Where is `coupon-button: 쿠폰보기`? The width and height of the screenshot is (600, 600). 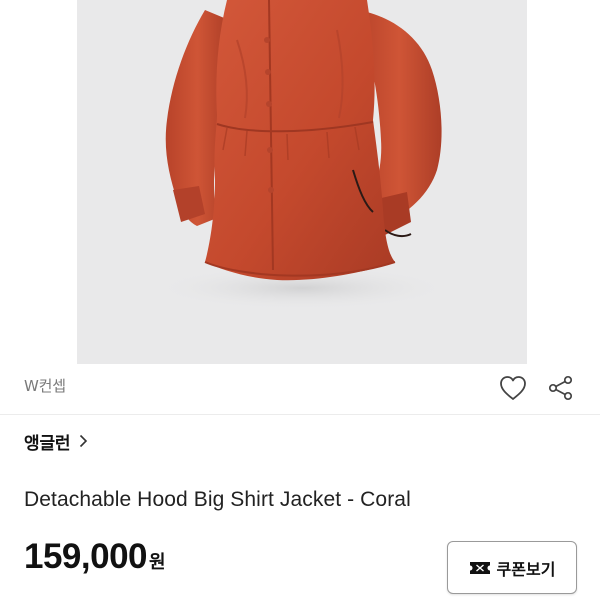
coupon-button: 쿠폰보기 is located at coordinates (512, 567).